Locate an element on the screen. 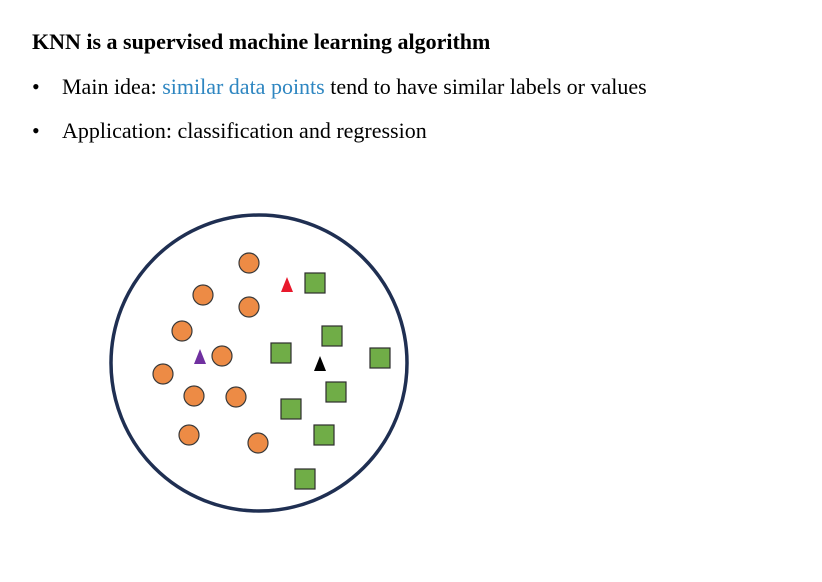 Image resolution: width=822 pixels, height=582 pixels. purple-triangle-query is located at coordinates (200, 356).